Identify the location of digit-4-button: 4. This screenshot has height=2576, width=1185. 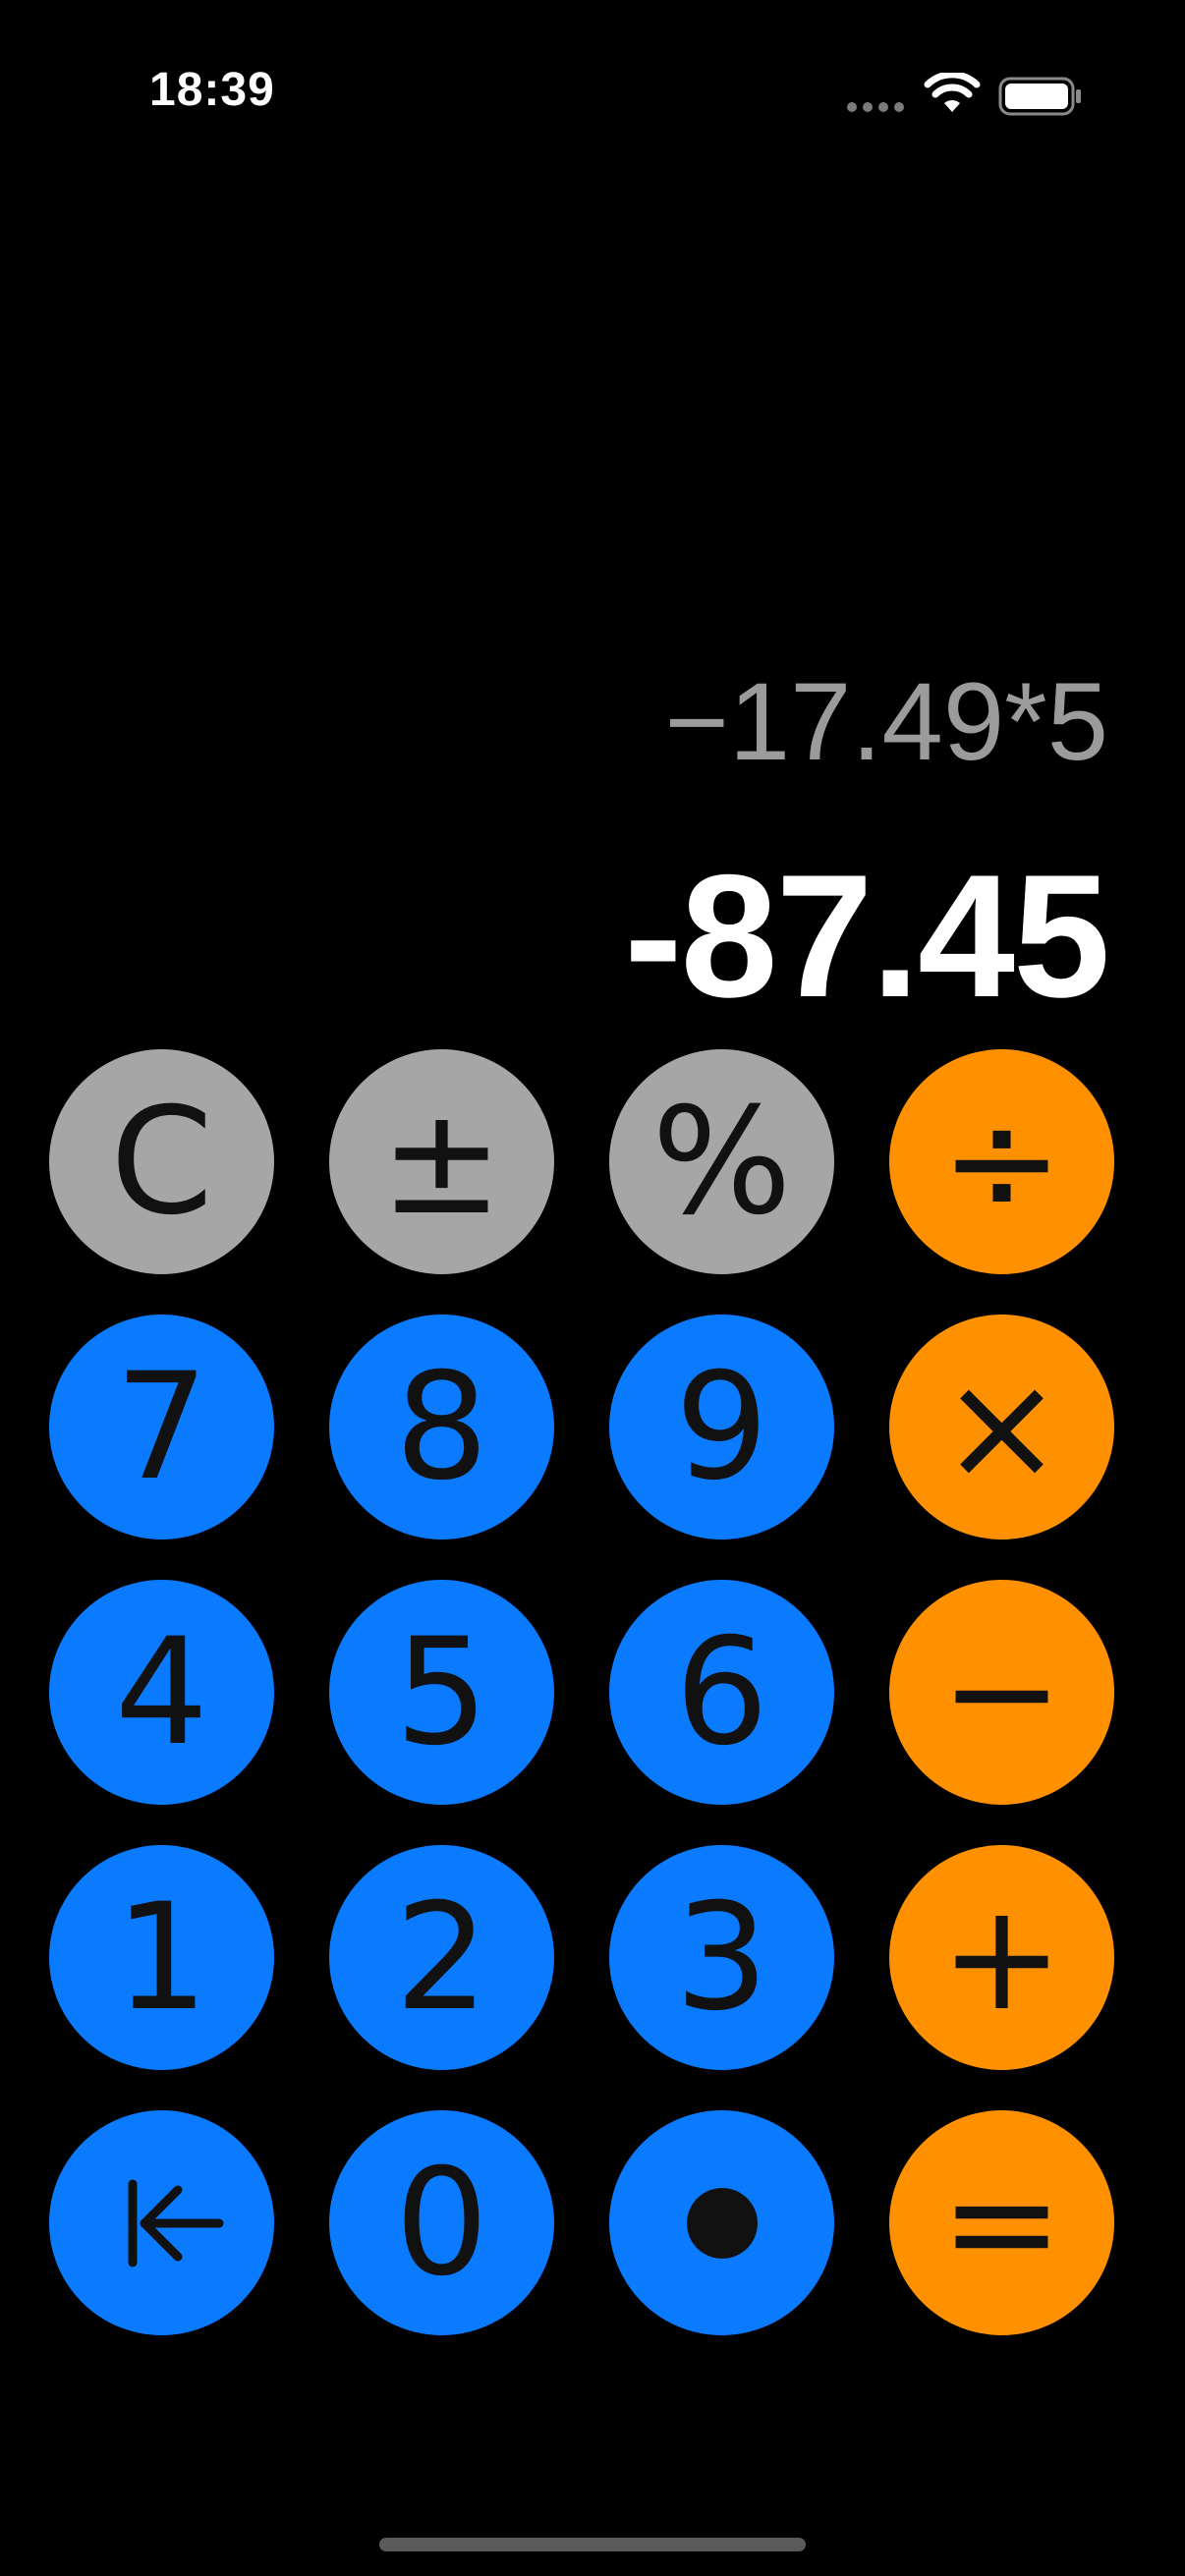
(162, 1692).